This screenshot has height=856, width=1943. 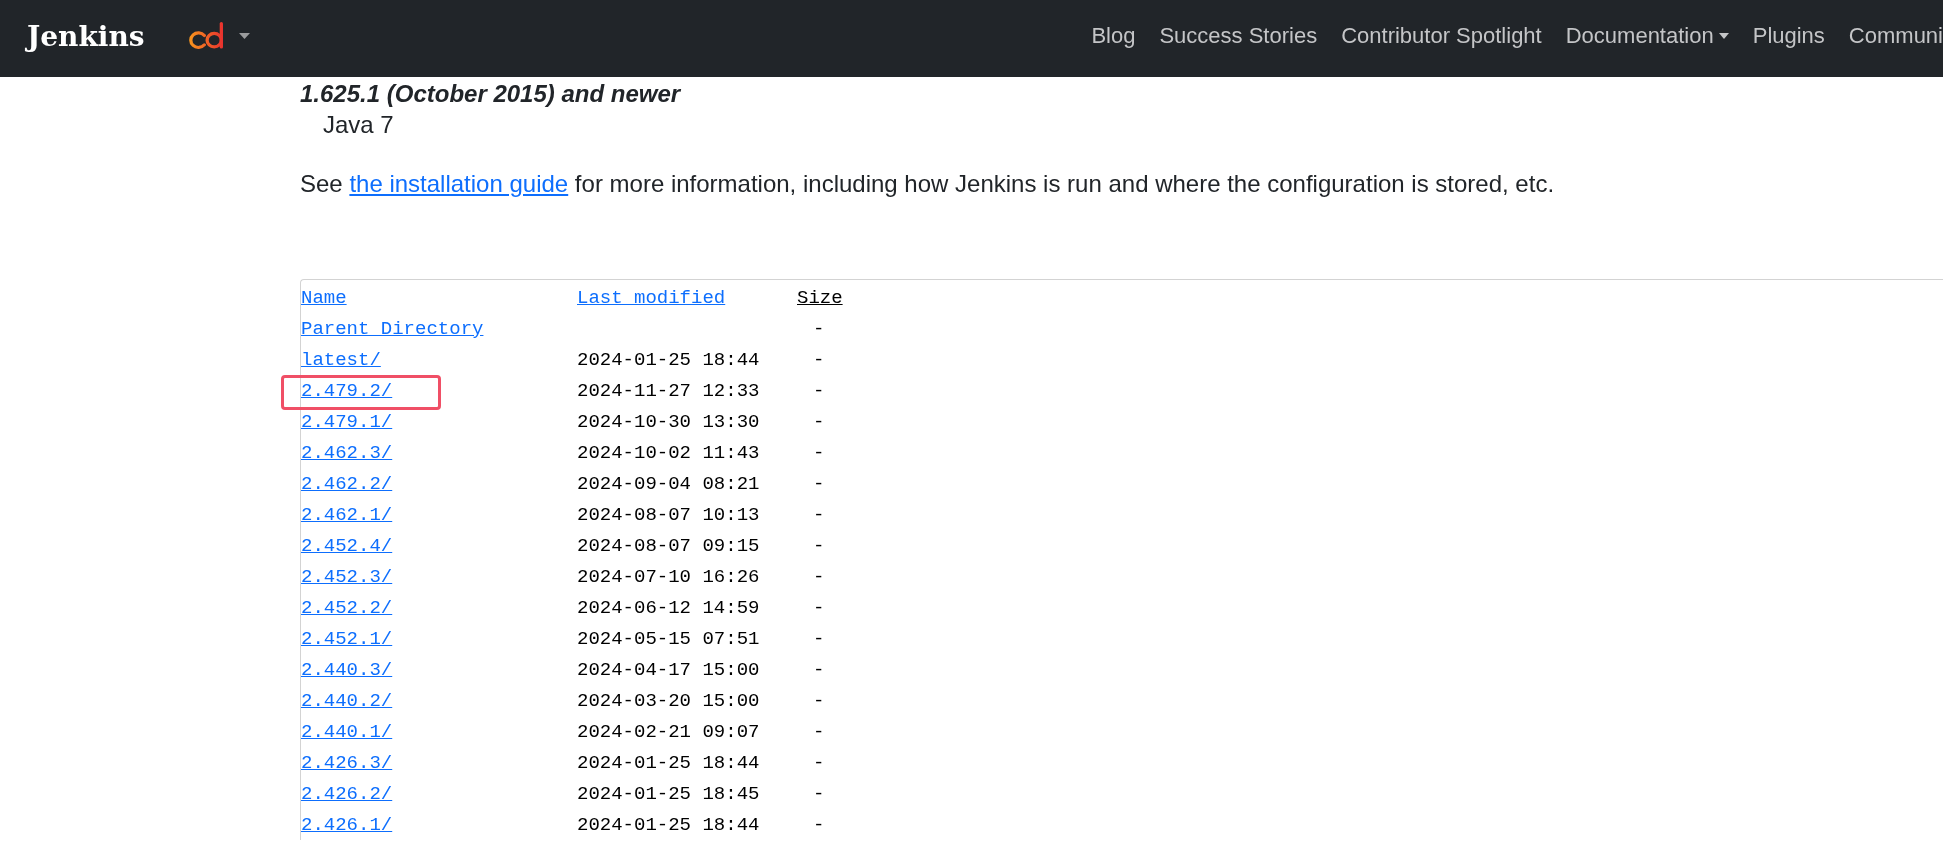 I want to click on modified-date: 2024-05-15 07:51, so click(x=668, y=638).